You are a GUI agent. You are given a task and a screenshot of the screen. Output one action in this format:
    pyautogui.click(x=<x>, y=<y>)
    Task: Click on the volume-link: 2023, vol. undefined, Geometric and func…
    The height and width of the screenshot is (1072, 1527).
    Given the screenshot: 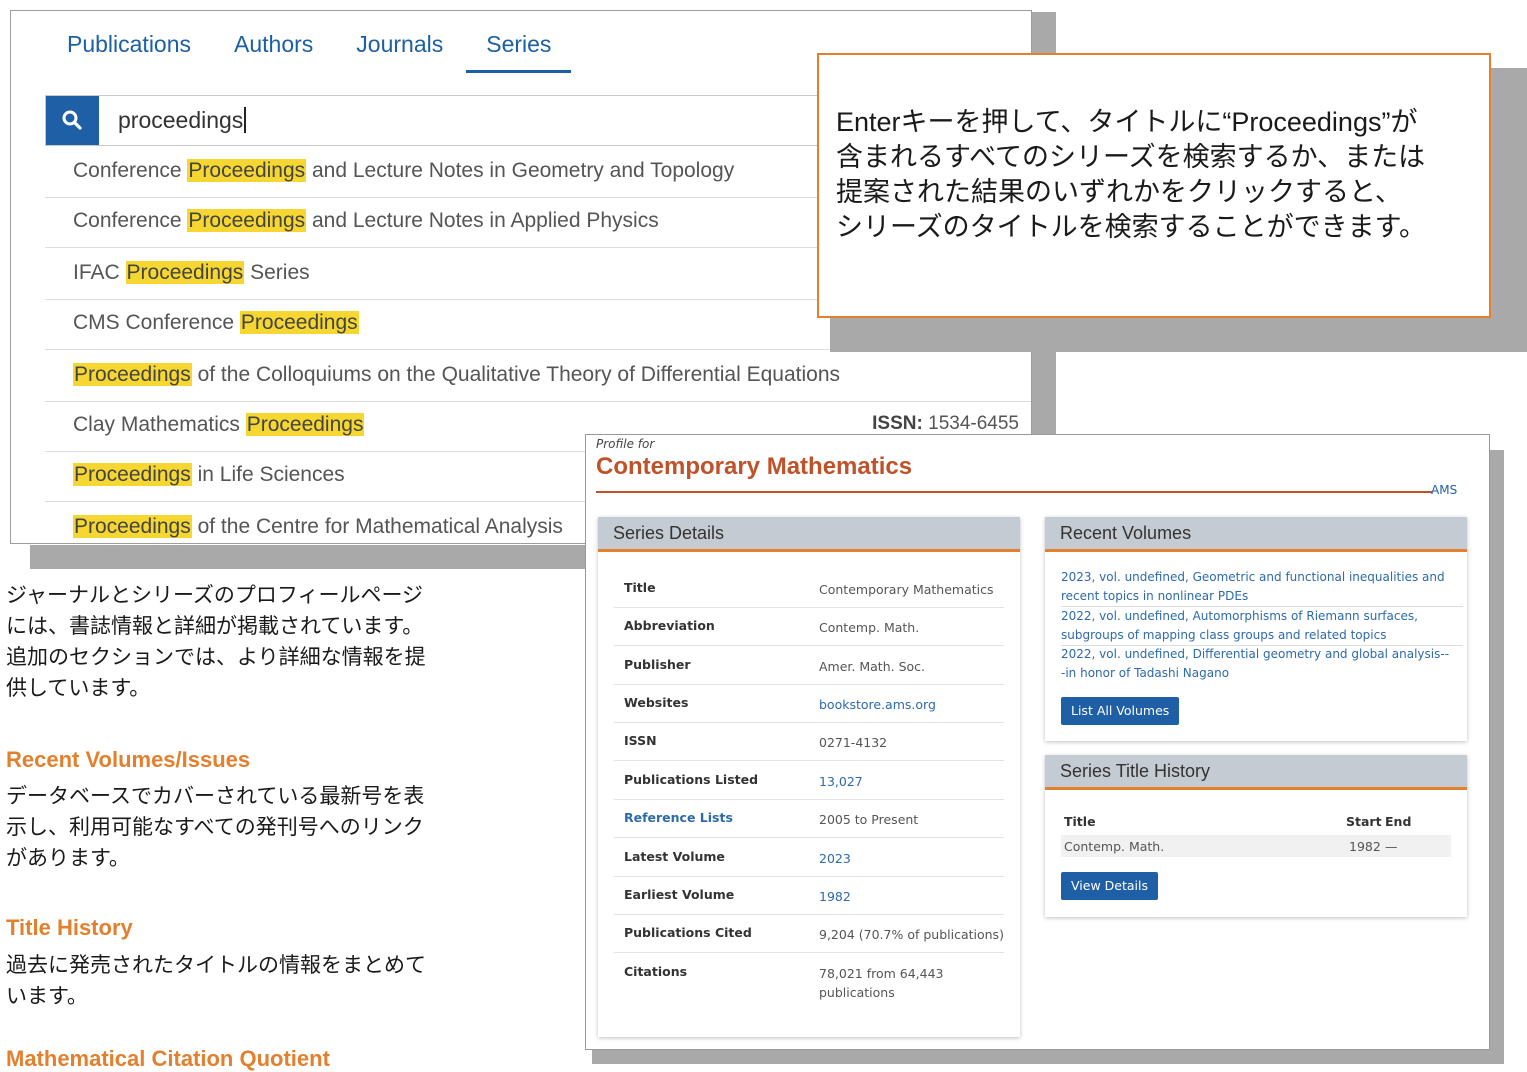 What is the action you would take?
    pyautogui.click(x=1256, y=587)
    